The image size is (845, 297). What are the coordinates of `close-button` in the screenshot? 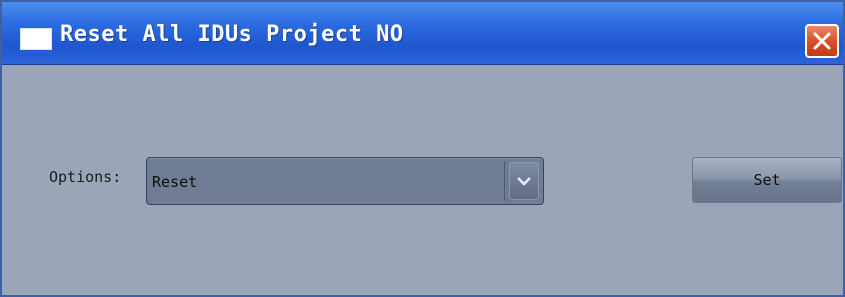 It's located at (822, 41).